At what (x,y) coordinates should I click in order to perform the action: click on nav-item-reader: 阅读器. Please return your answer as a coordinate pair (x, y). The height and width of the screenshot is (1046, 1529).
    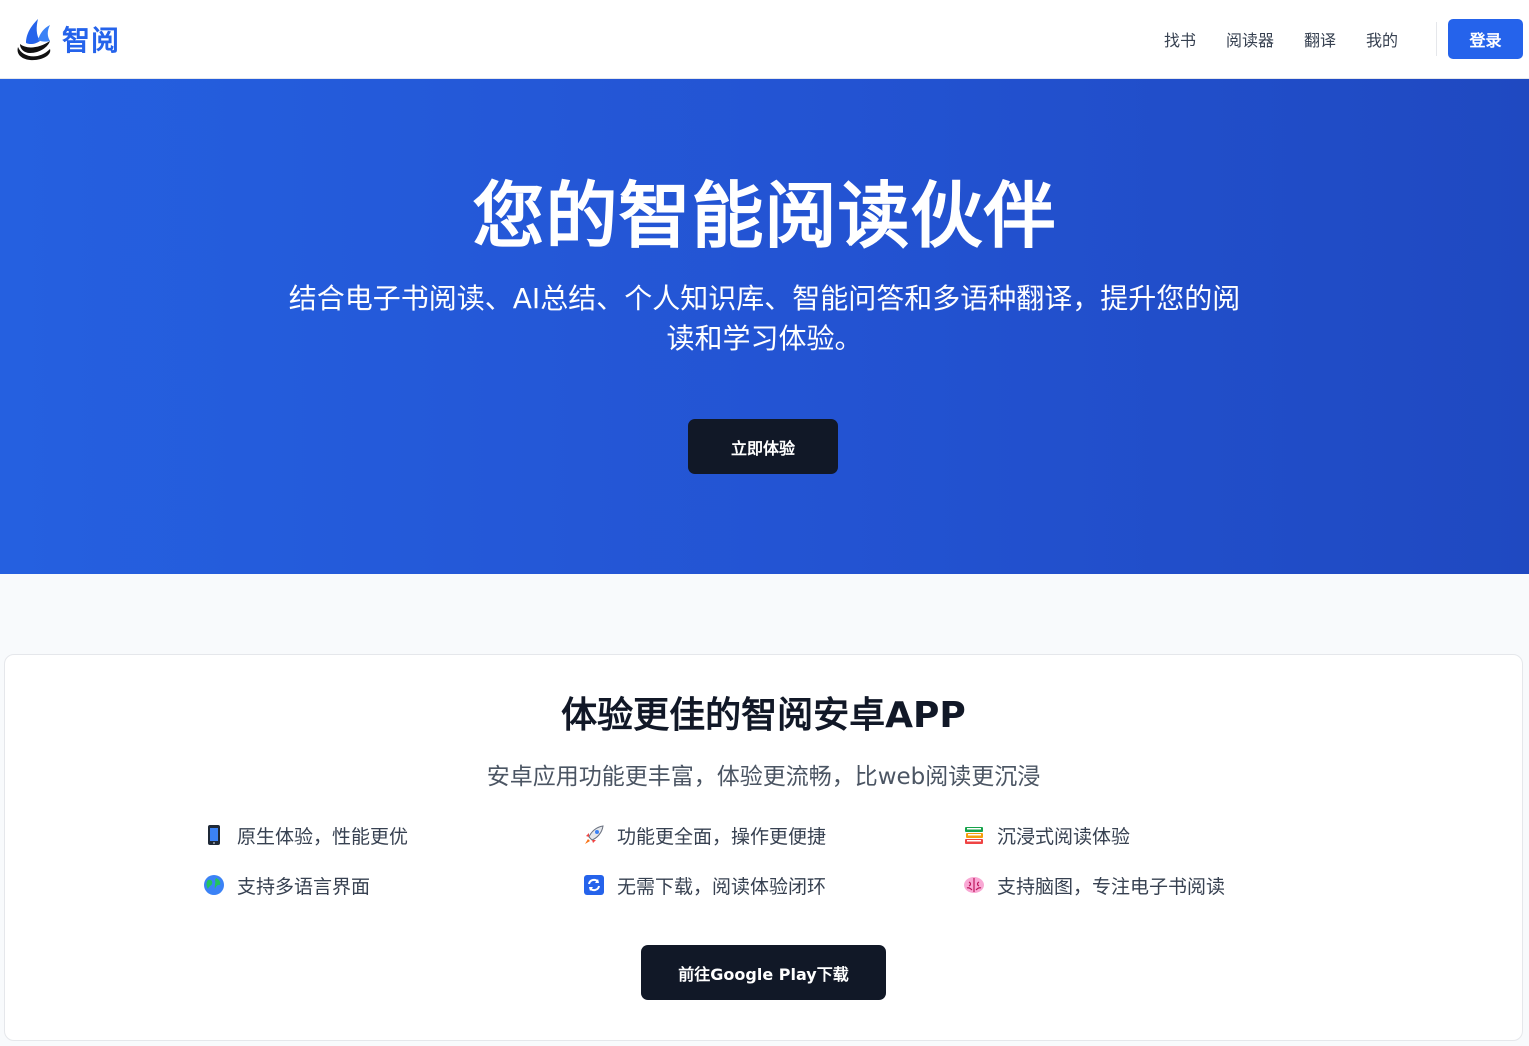
    Looking at the image, I should click on (1250, 39).